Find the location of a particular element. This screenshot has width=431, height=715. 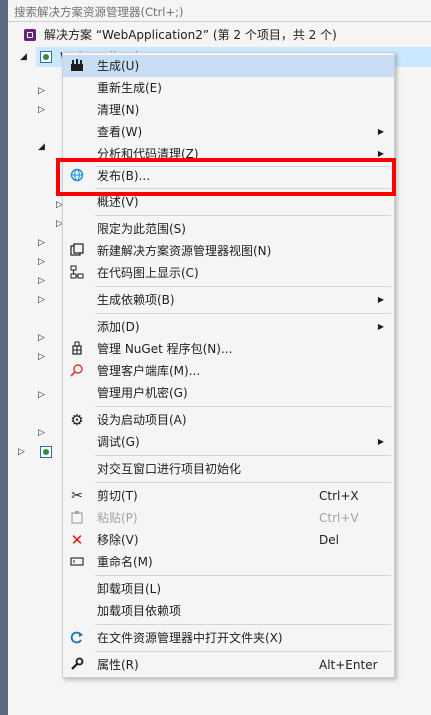

menu-item-paste: 粘贴(P) Ctrl+V is located at coordinates (228, 518).